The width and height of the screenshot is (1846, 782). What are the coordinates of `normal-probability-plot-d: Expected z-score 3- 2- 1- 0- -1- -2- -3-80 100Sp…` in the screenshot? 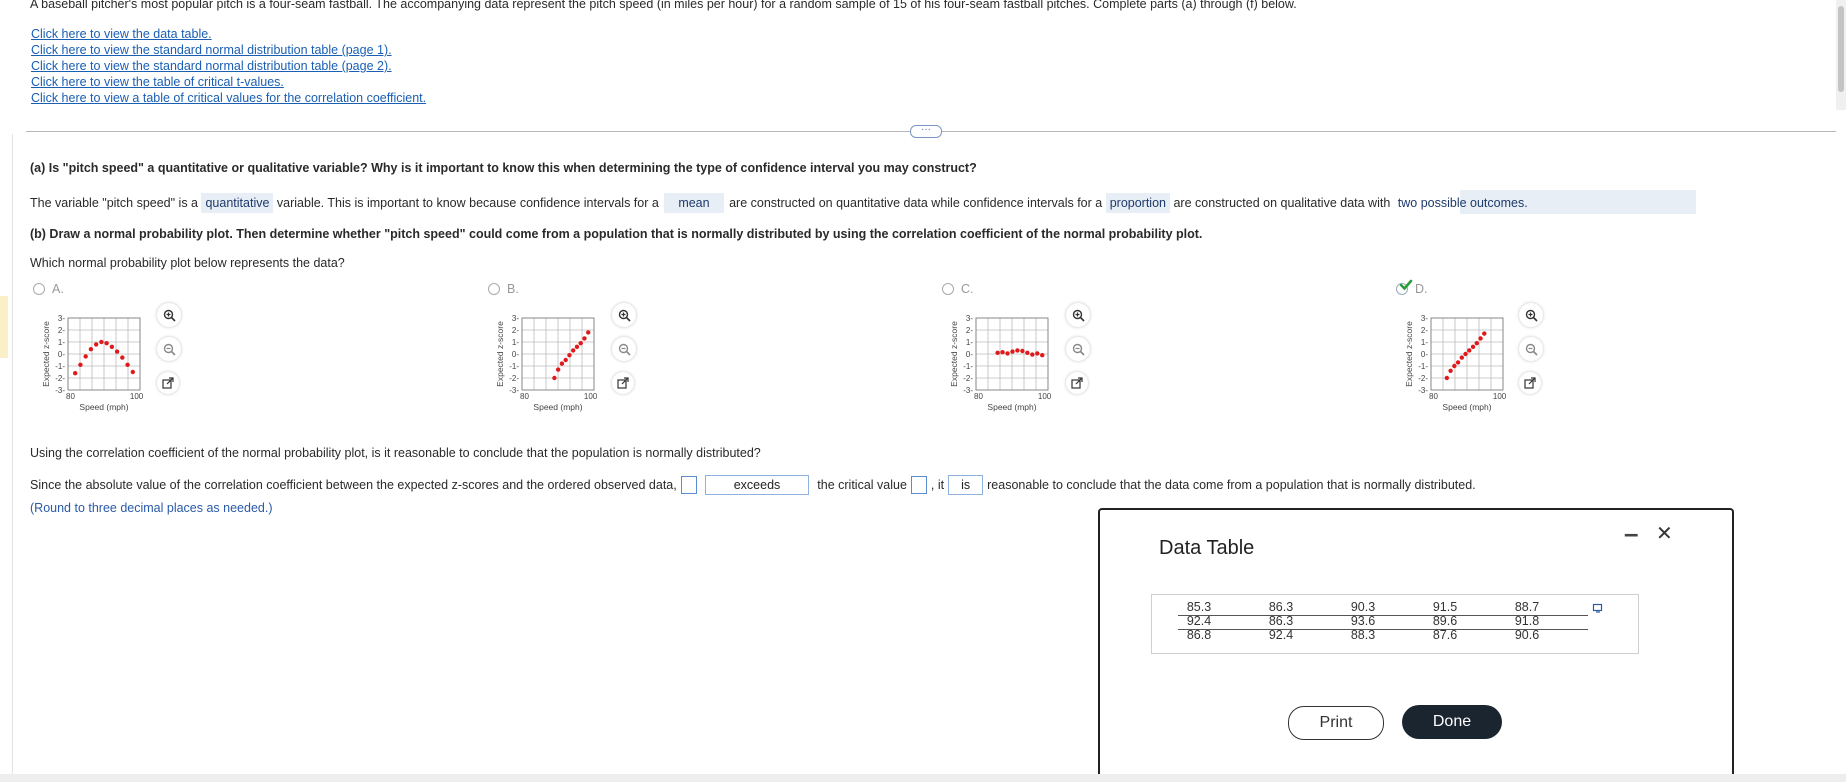 It's located at (1455, 363).